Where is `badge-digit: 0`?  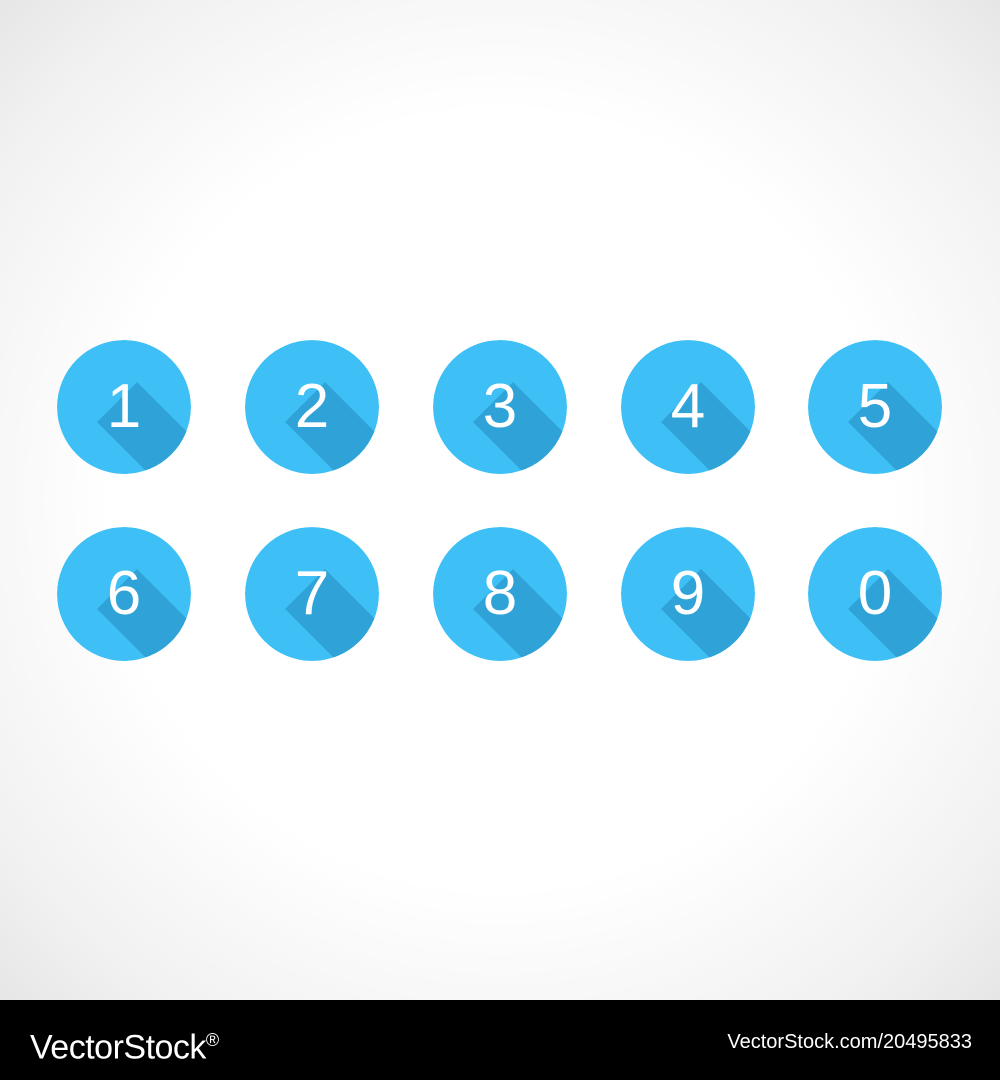
badge-digit: 0 is located at coordinates (875, 593).